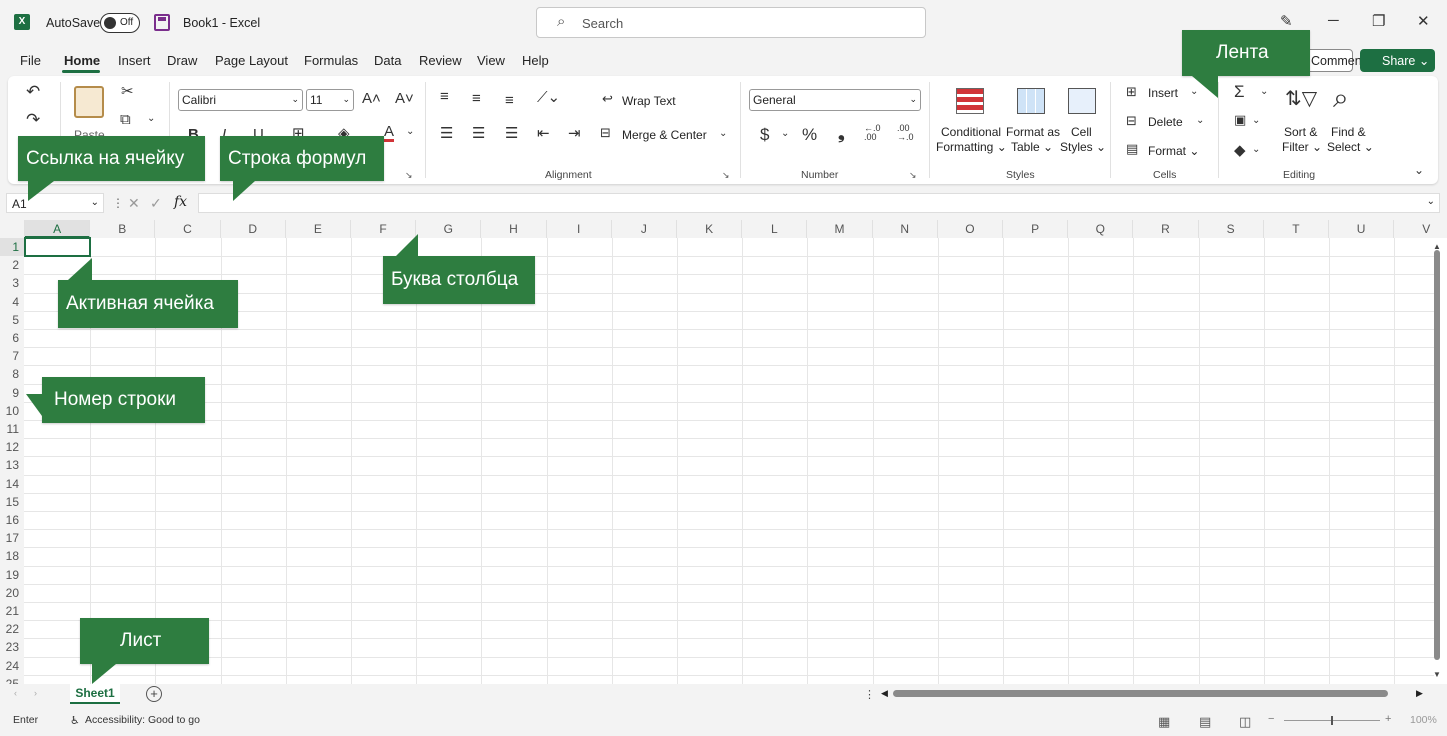  I want to click on find-select-label: Find &, so click(1348, 132).